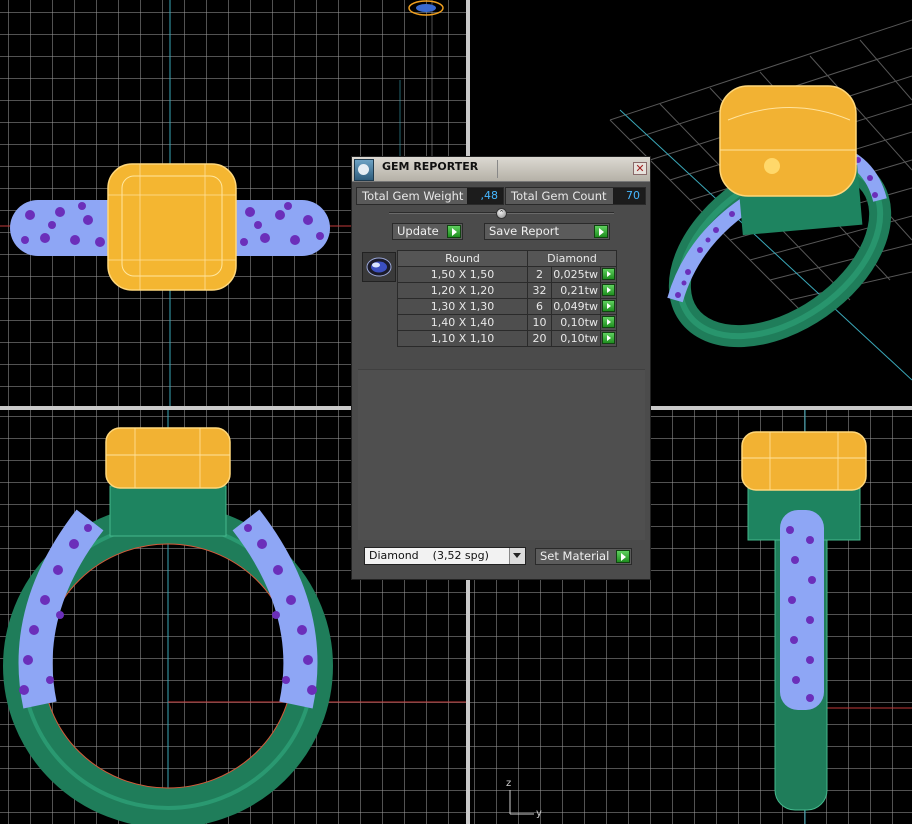 This screenshot has width=912, height=824. I want to click on gem-qty: 32, so click(539, 290).